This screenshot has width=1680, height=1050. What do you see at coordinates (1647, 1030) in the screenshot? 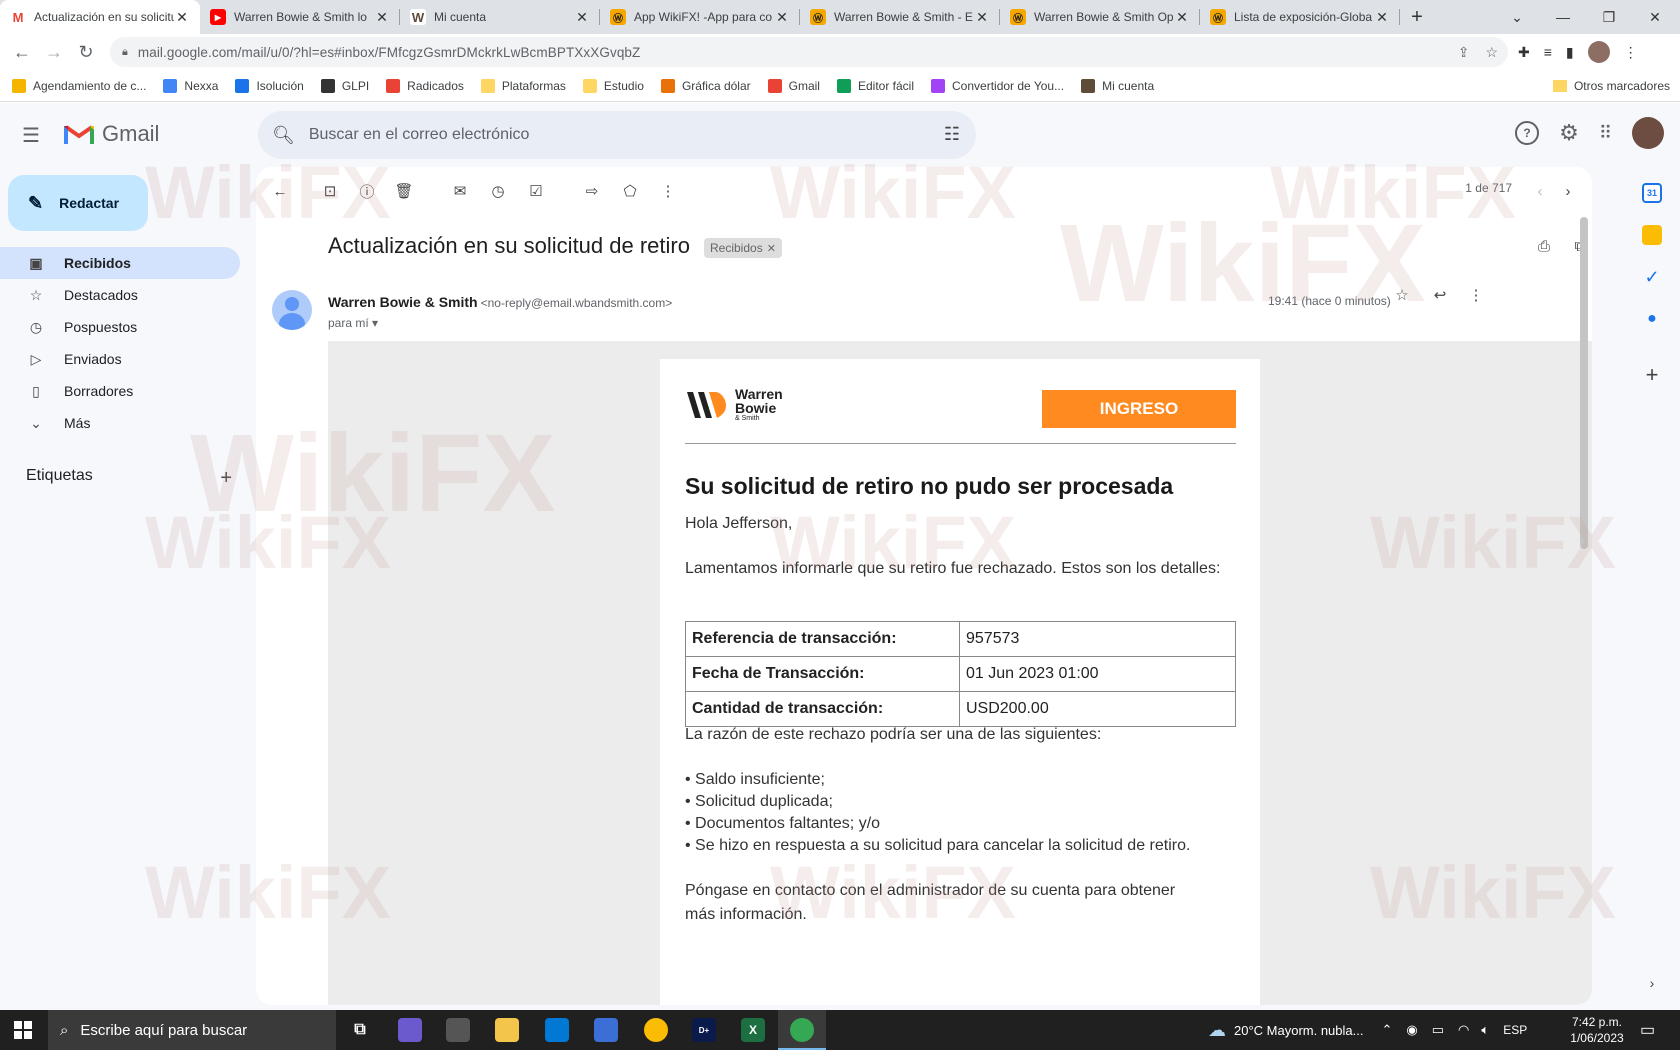
I see `notifications-icon: ▭` at bounding box center [1647, 1030].